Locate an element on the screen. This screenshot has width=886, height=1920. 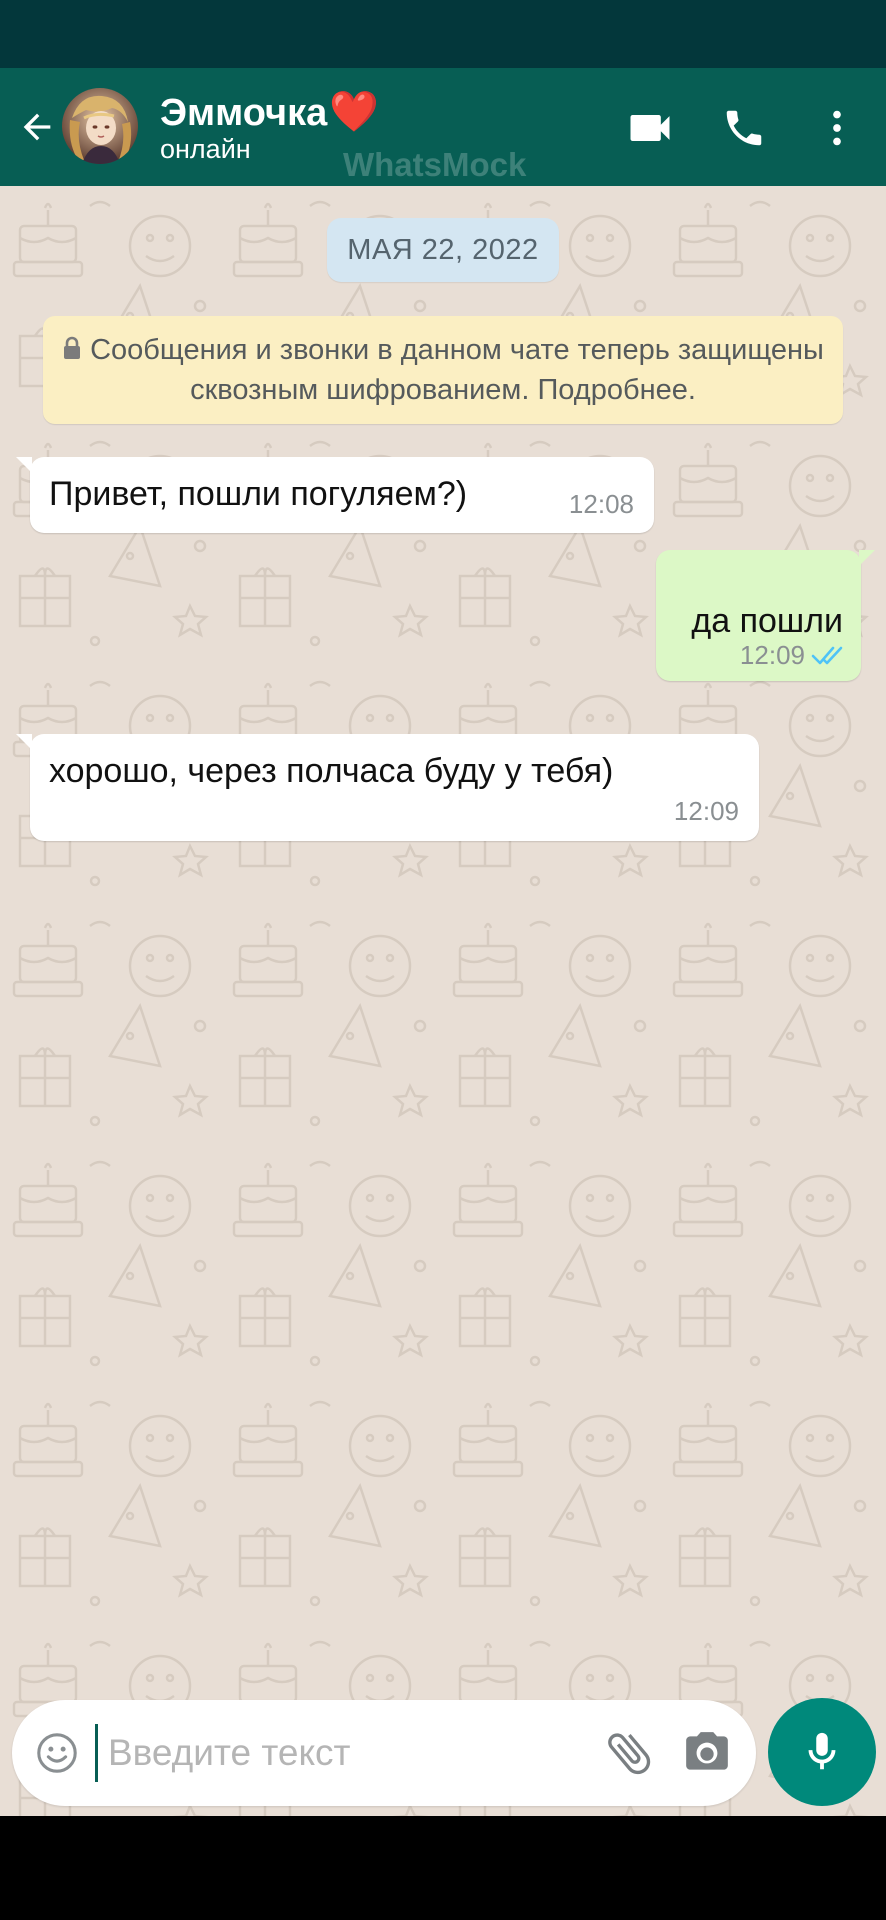
heart-emoji: ❤️ is located at coordinates (354, 112).